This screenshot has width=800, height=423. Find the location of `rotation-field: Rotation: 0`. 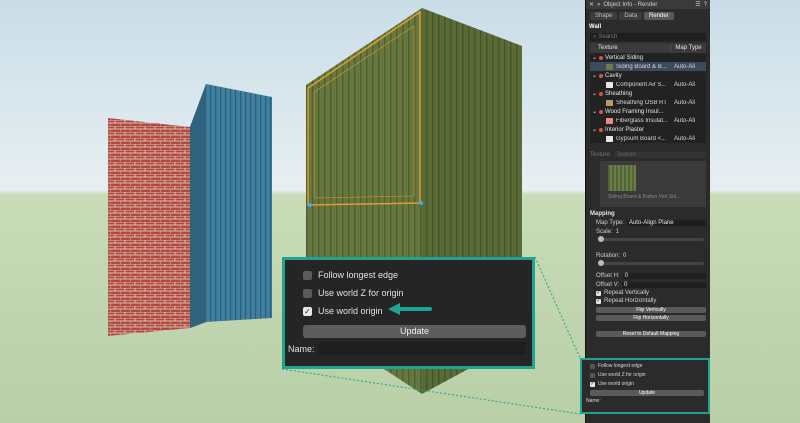

rotation-field: Rotation: 0 is located at coordinates (651, 256).